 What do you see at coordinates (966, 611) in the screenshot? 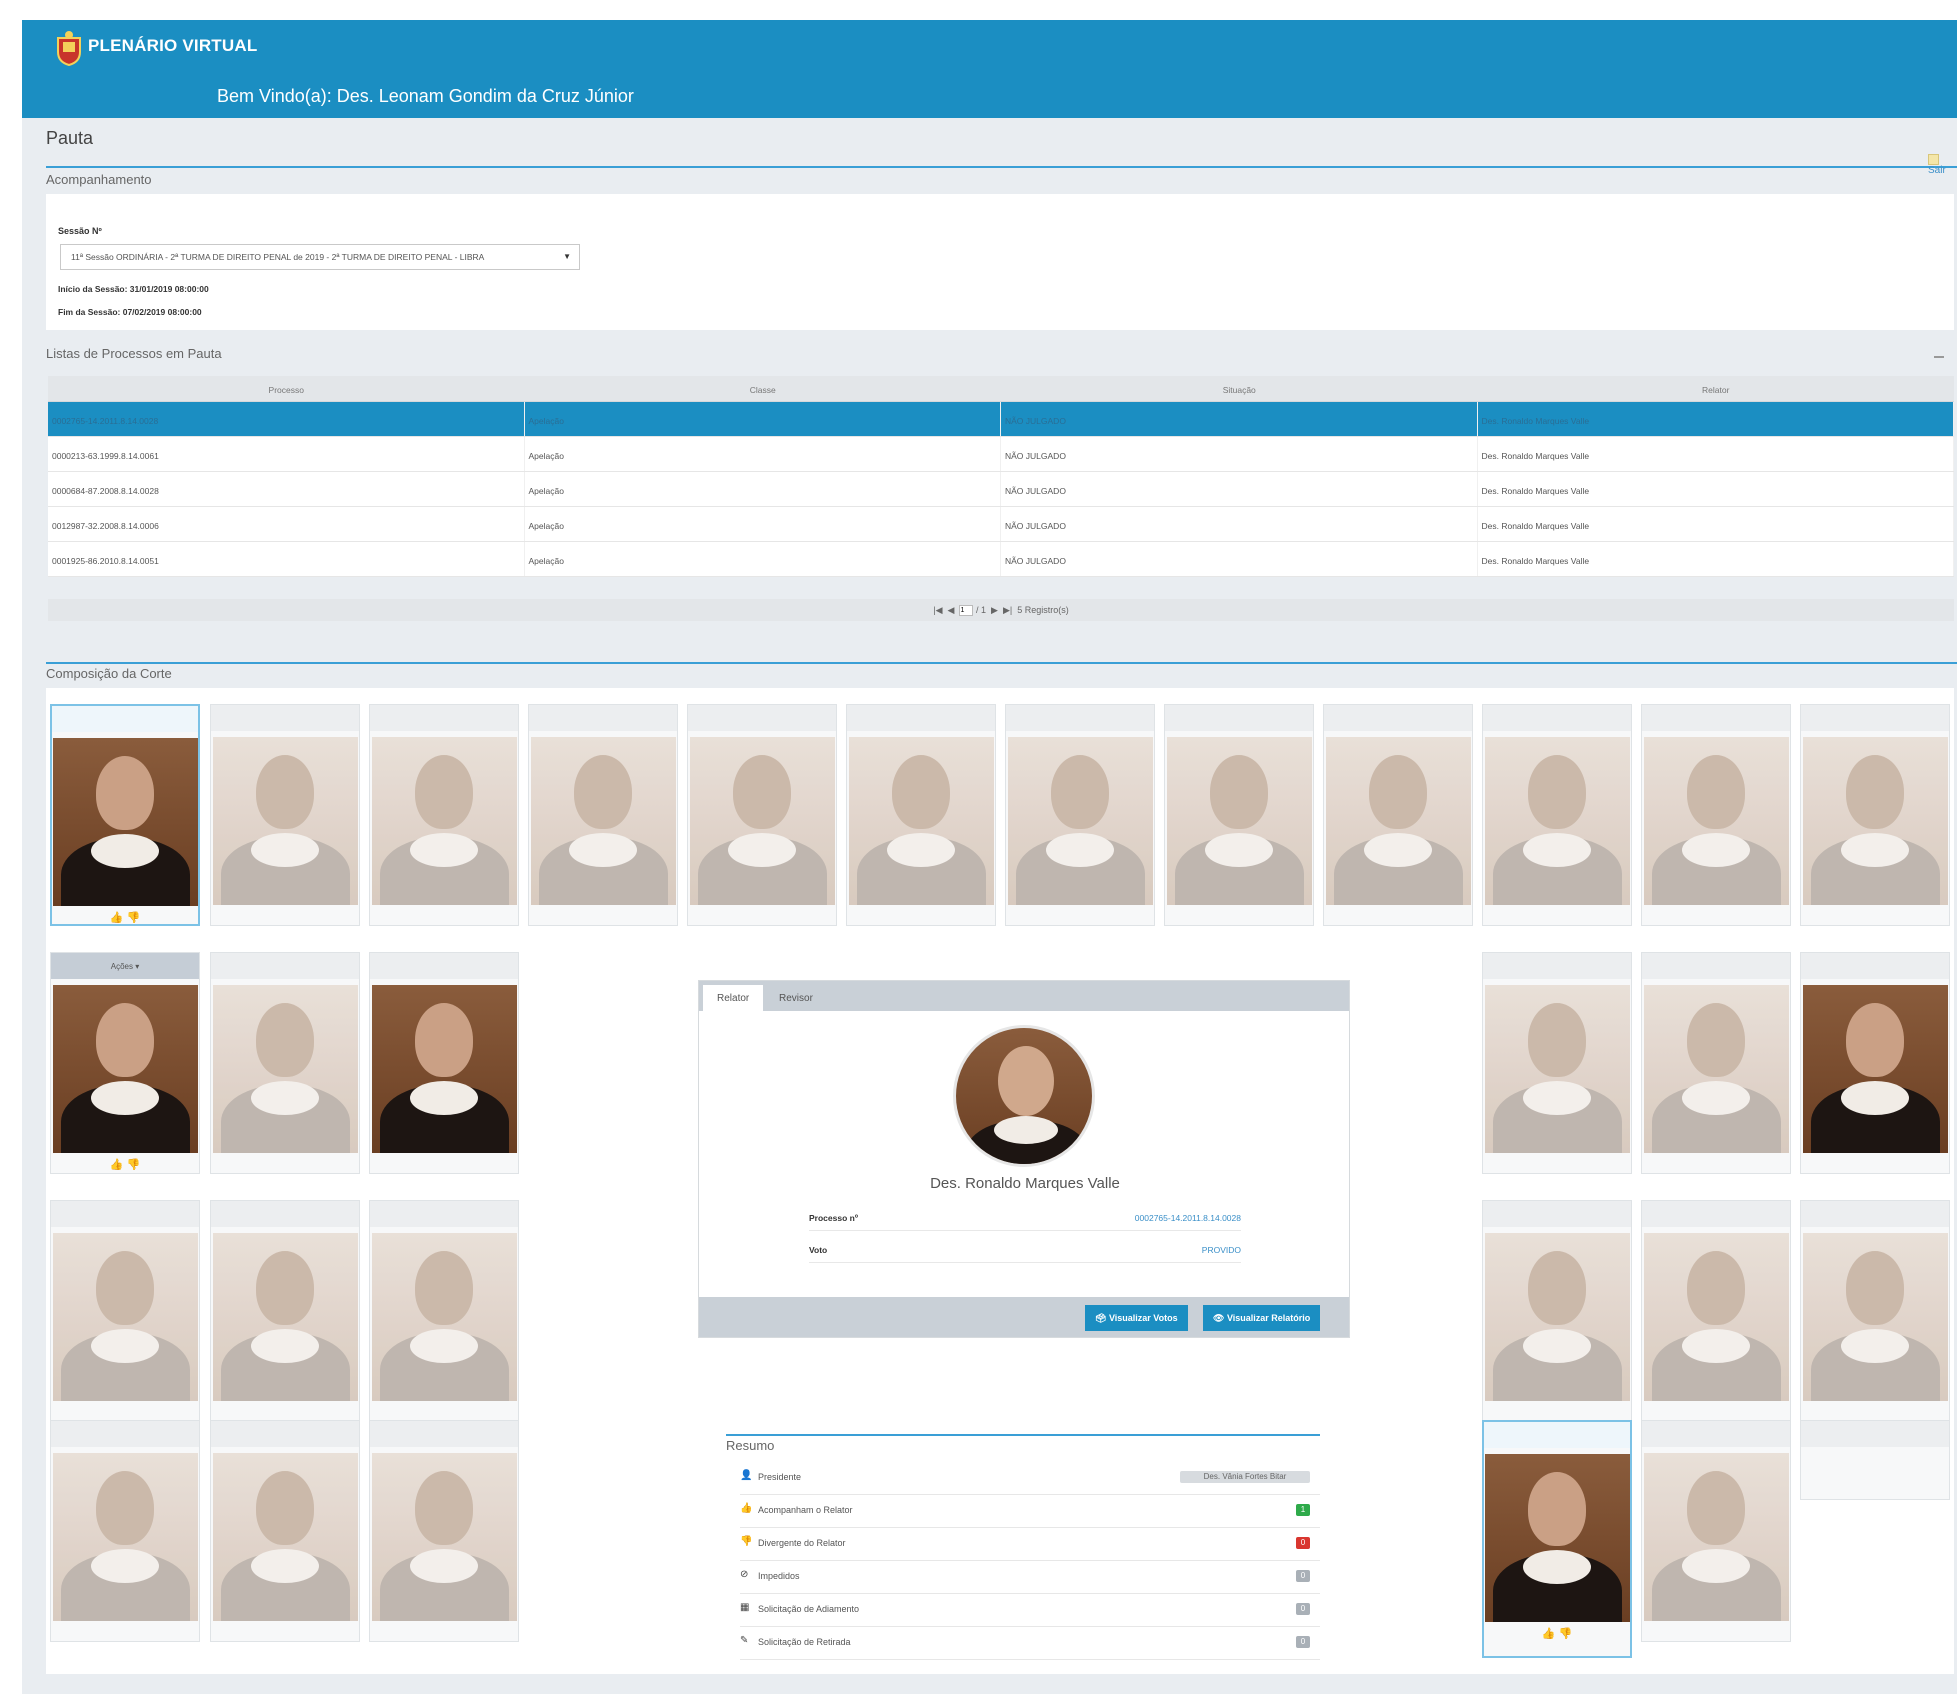
I see `pager-page-input` at bounding box center [966, 611].